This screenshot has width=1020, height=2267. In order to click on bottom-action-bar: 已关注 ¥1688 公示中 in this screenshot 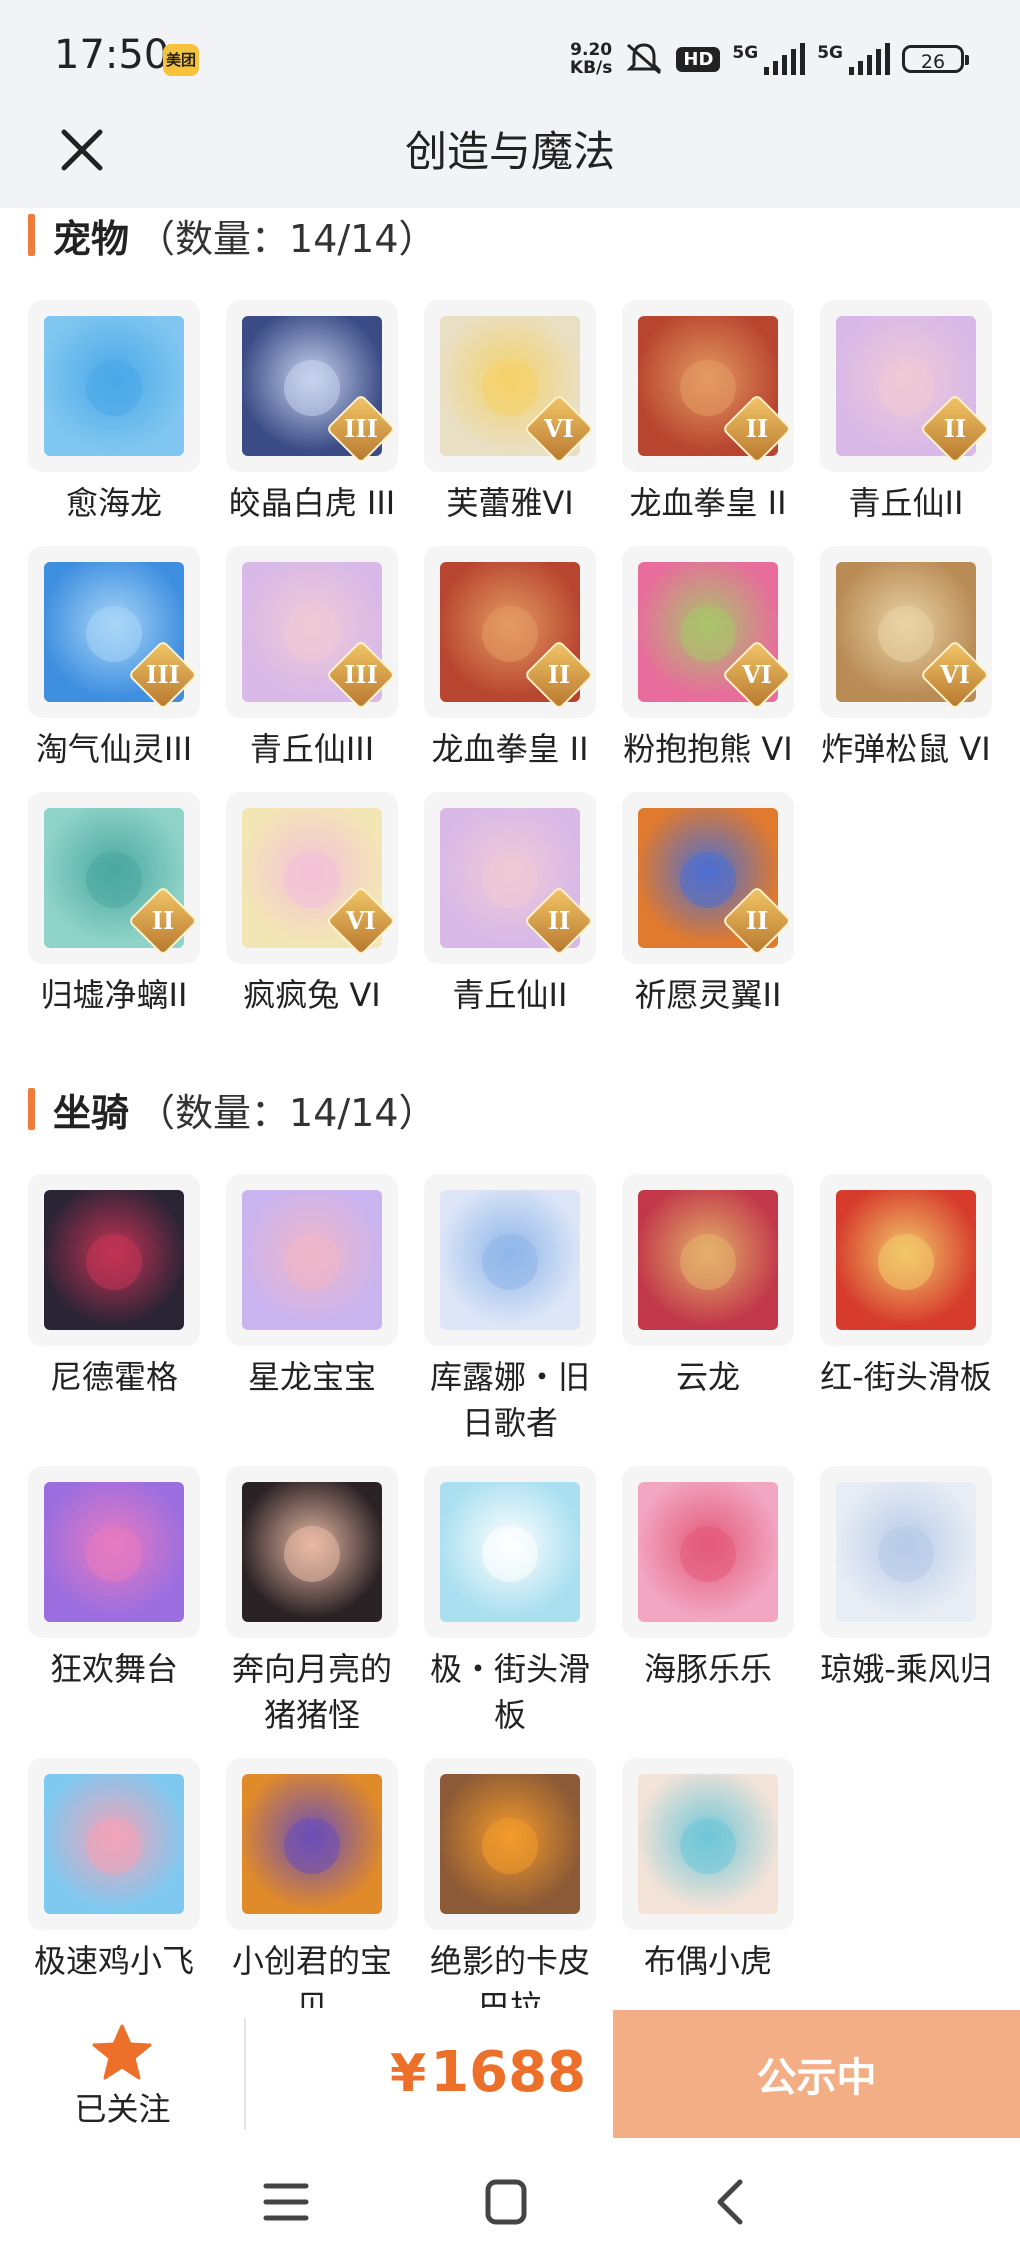, I will do `click(510, 2074)`.